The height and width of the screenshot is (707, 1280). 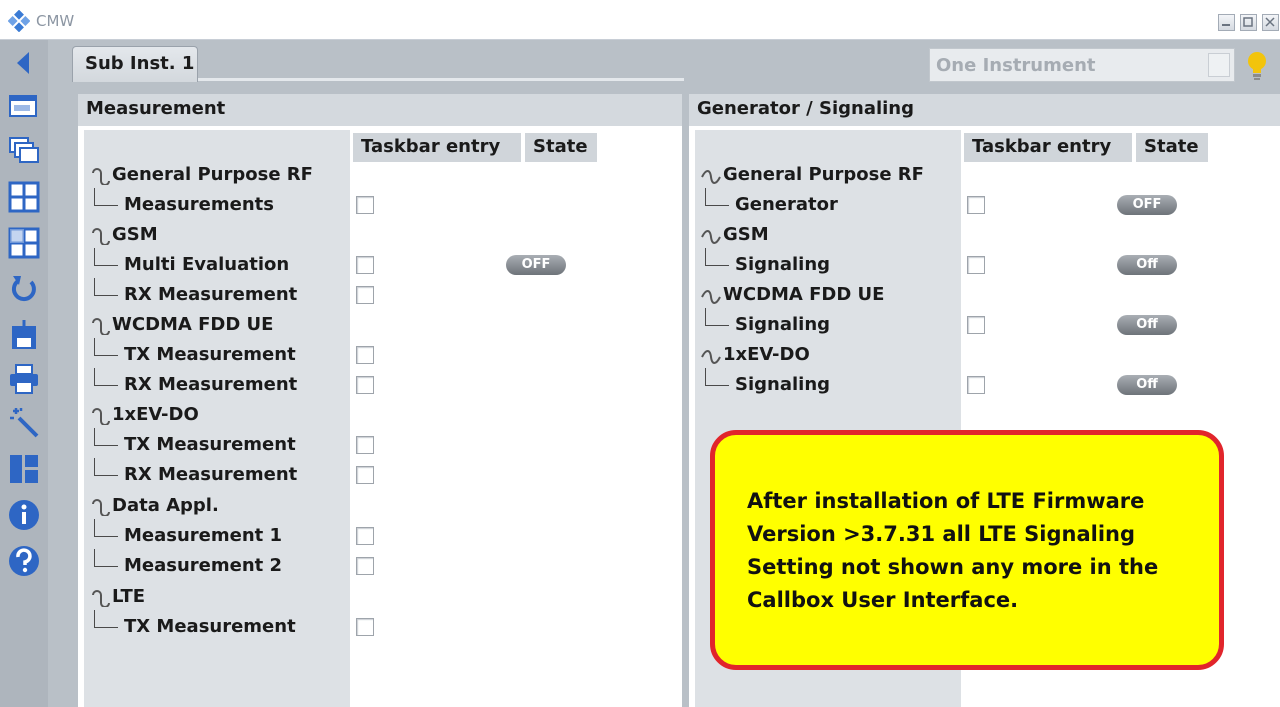 I want to click on instrument-select-value: One Instrument, so click(x=1016, y=65).